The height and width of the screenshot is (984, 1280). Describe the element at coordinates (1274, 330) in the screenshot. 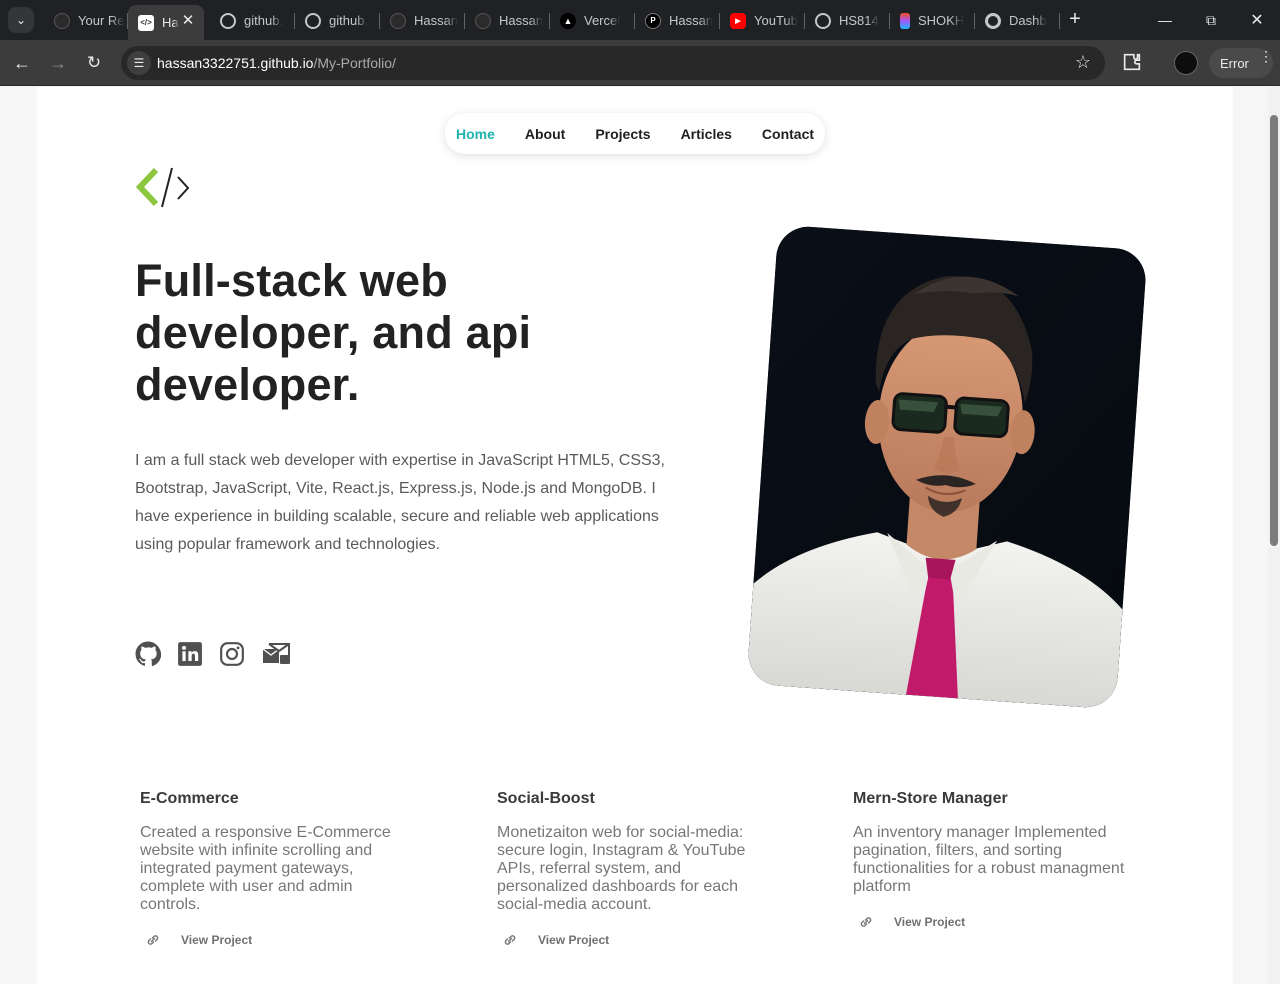

I see `scrollbar-thumb` at that location.